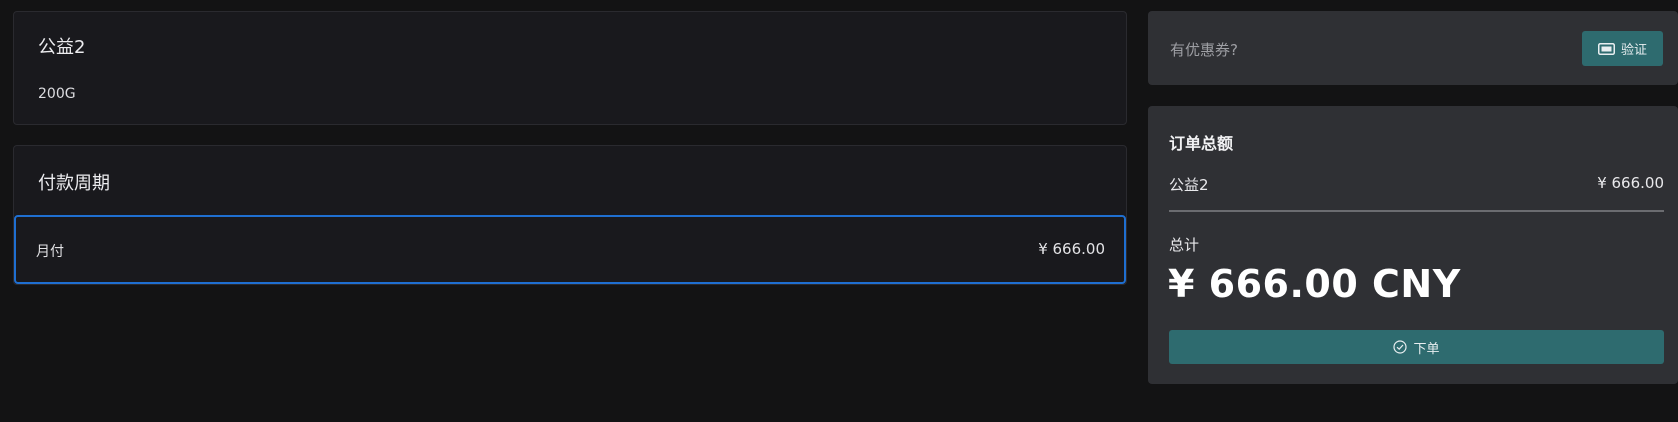 The width and height of the screenshot is (1678, 422). I want to click on product-description: 200G, so click(57, 94).